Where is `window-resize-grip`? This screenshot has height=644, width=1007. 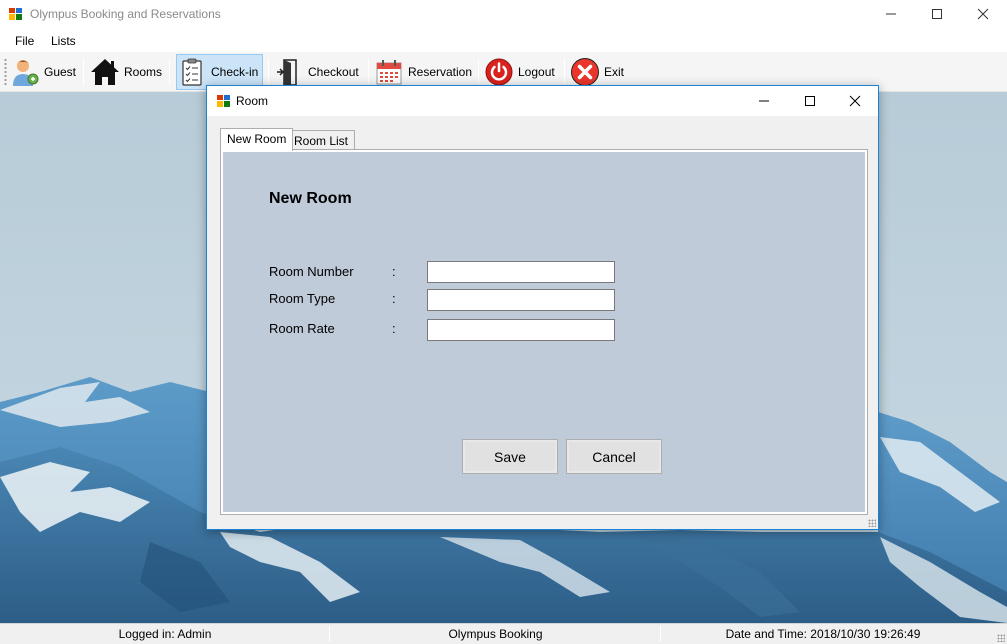 window-resize-grip is located at coordinates (1001, 638).